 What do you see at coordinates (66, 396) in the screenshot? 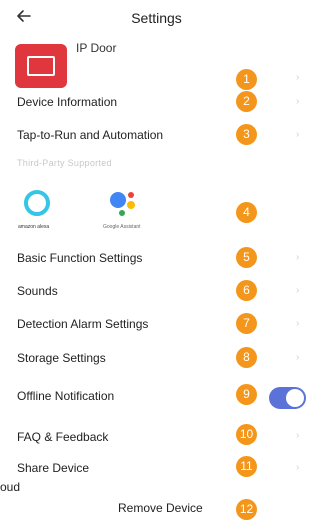
I see `row-offline-notification: Offline Notification` at bounding box center [66, 396].